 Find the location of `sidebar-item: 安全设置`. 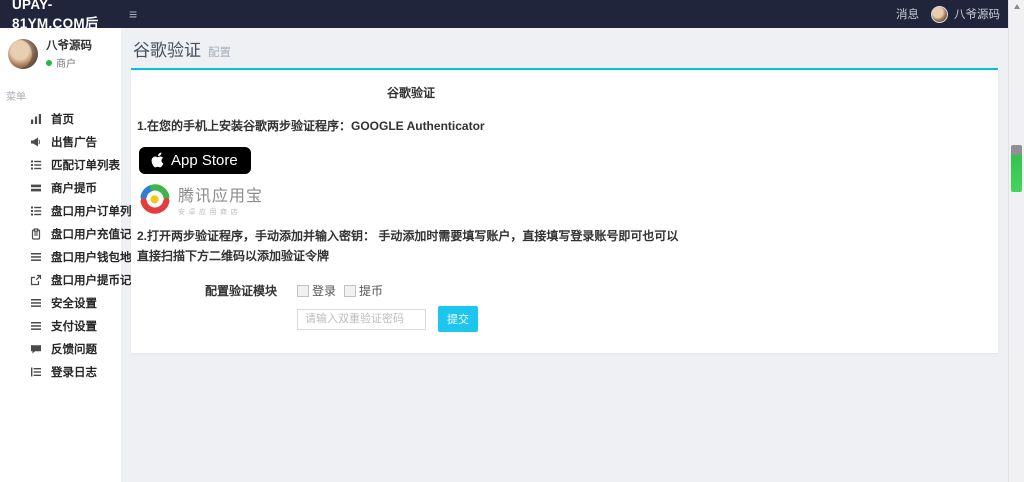

sidebar-item: 安全设置 is located at coordinates (60, 302).